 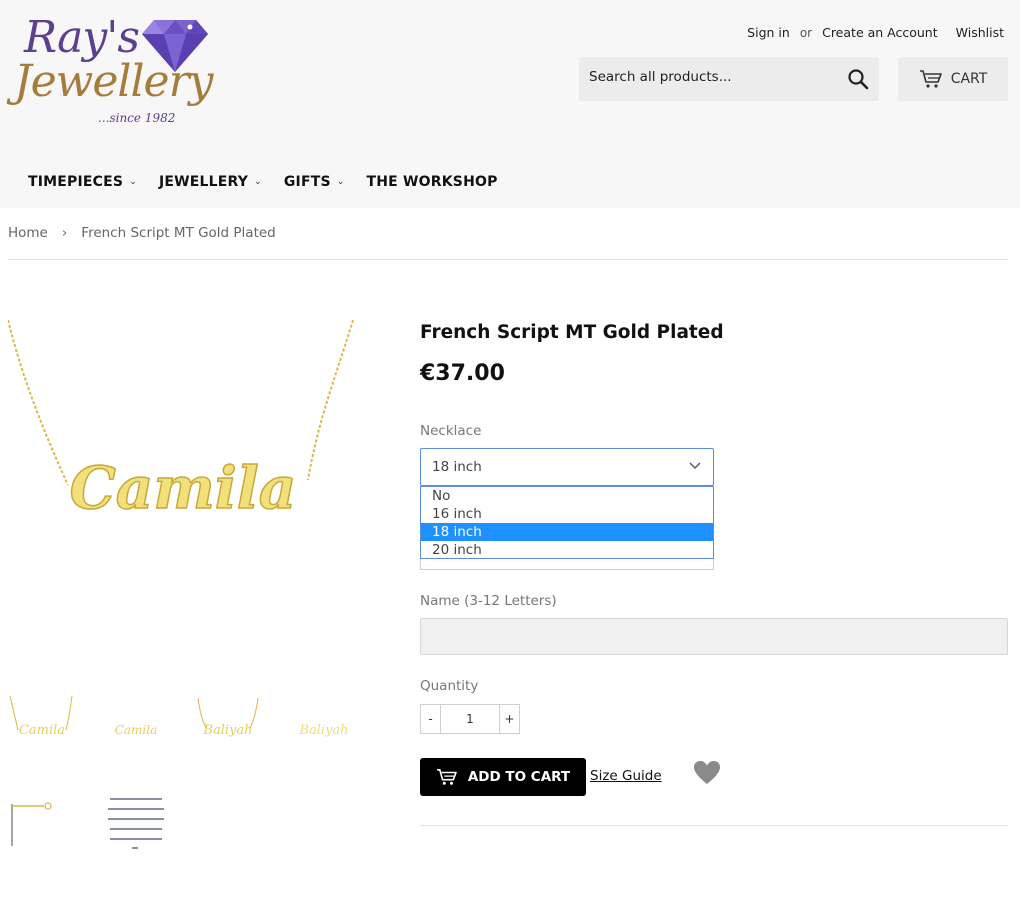 I want to click on logo: Ray's Jewellery ...since 1982, so click(x=114, y=71).